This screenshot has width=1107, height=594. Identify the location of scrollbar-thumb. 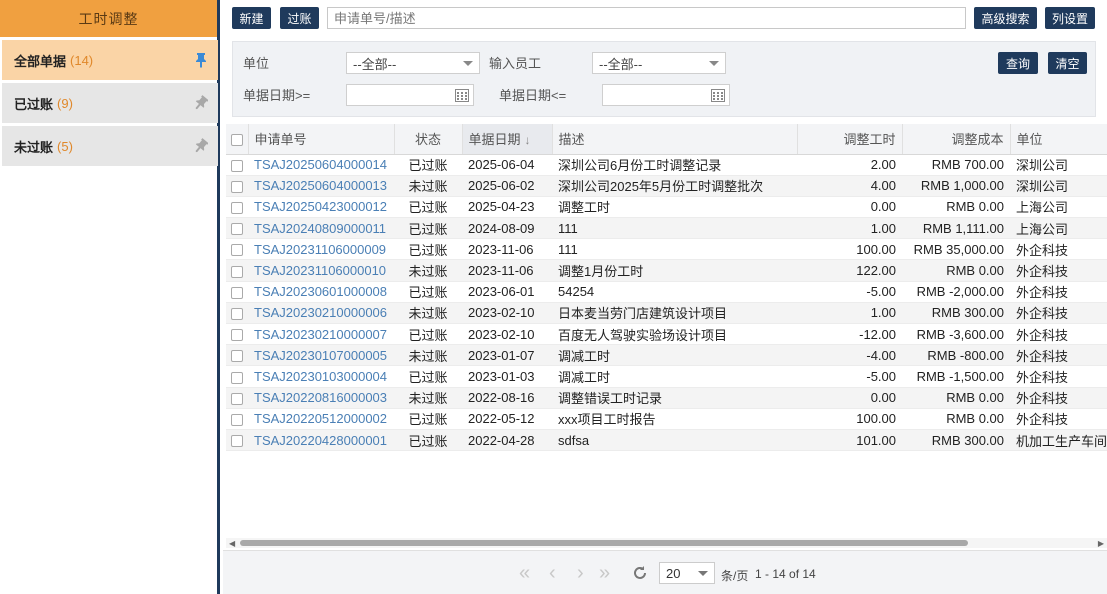
(604, 543).